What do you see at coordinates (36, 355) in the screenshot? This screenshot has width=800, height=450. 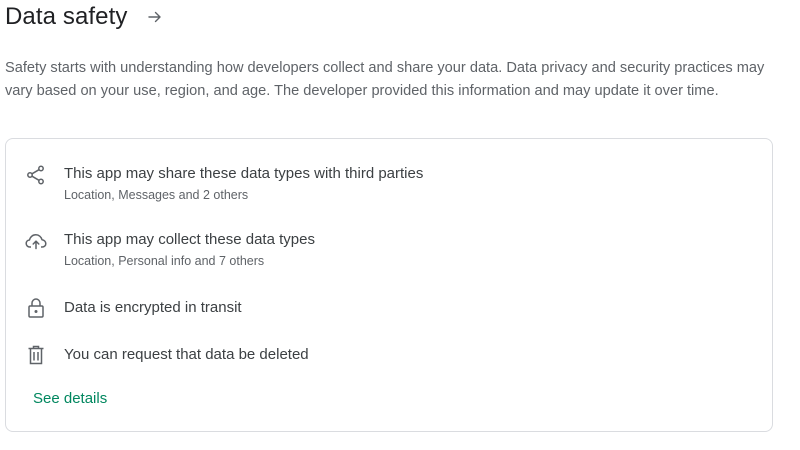 I see `trash-icon` at bounding box center [36, 355].